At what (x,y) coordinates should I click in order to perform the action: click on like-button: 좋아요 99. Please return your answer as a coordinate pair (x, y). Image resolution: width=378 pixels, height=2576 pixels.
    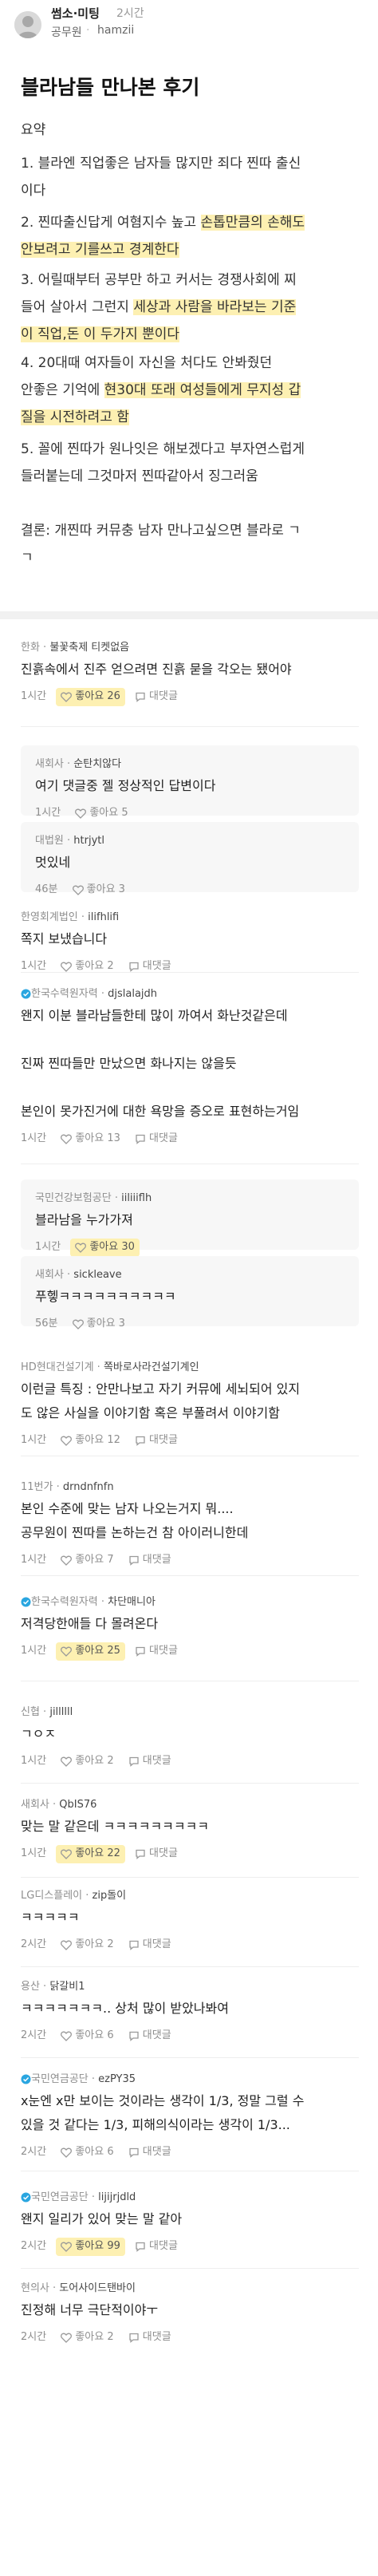
    Looking at the image, I should click on (90, 2247).